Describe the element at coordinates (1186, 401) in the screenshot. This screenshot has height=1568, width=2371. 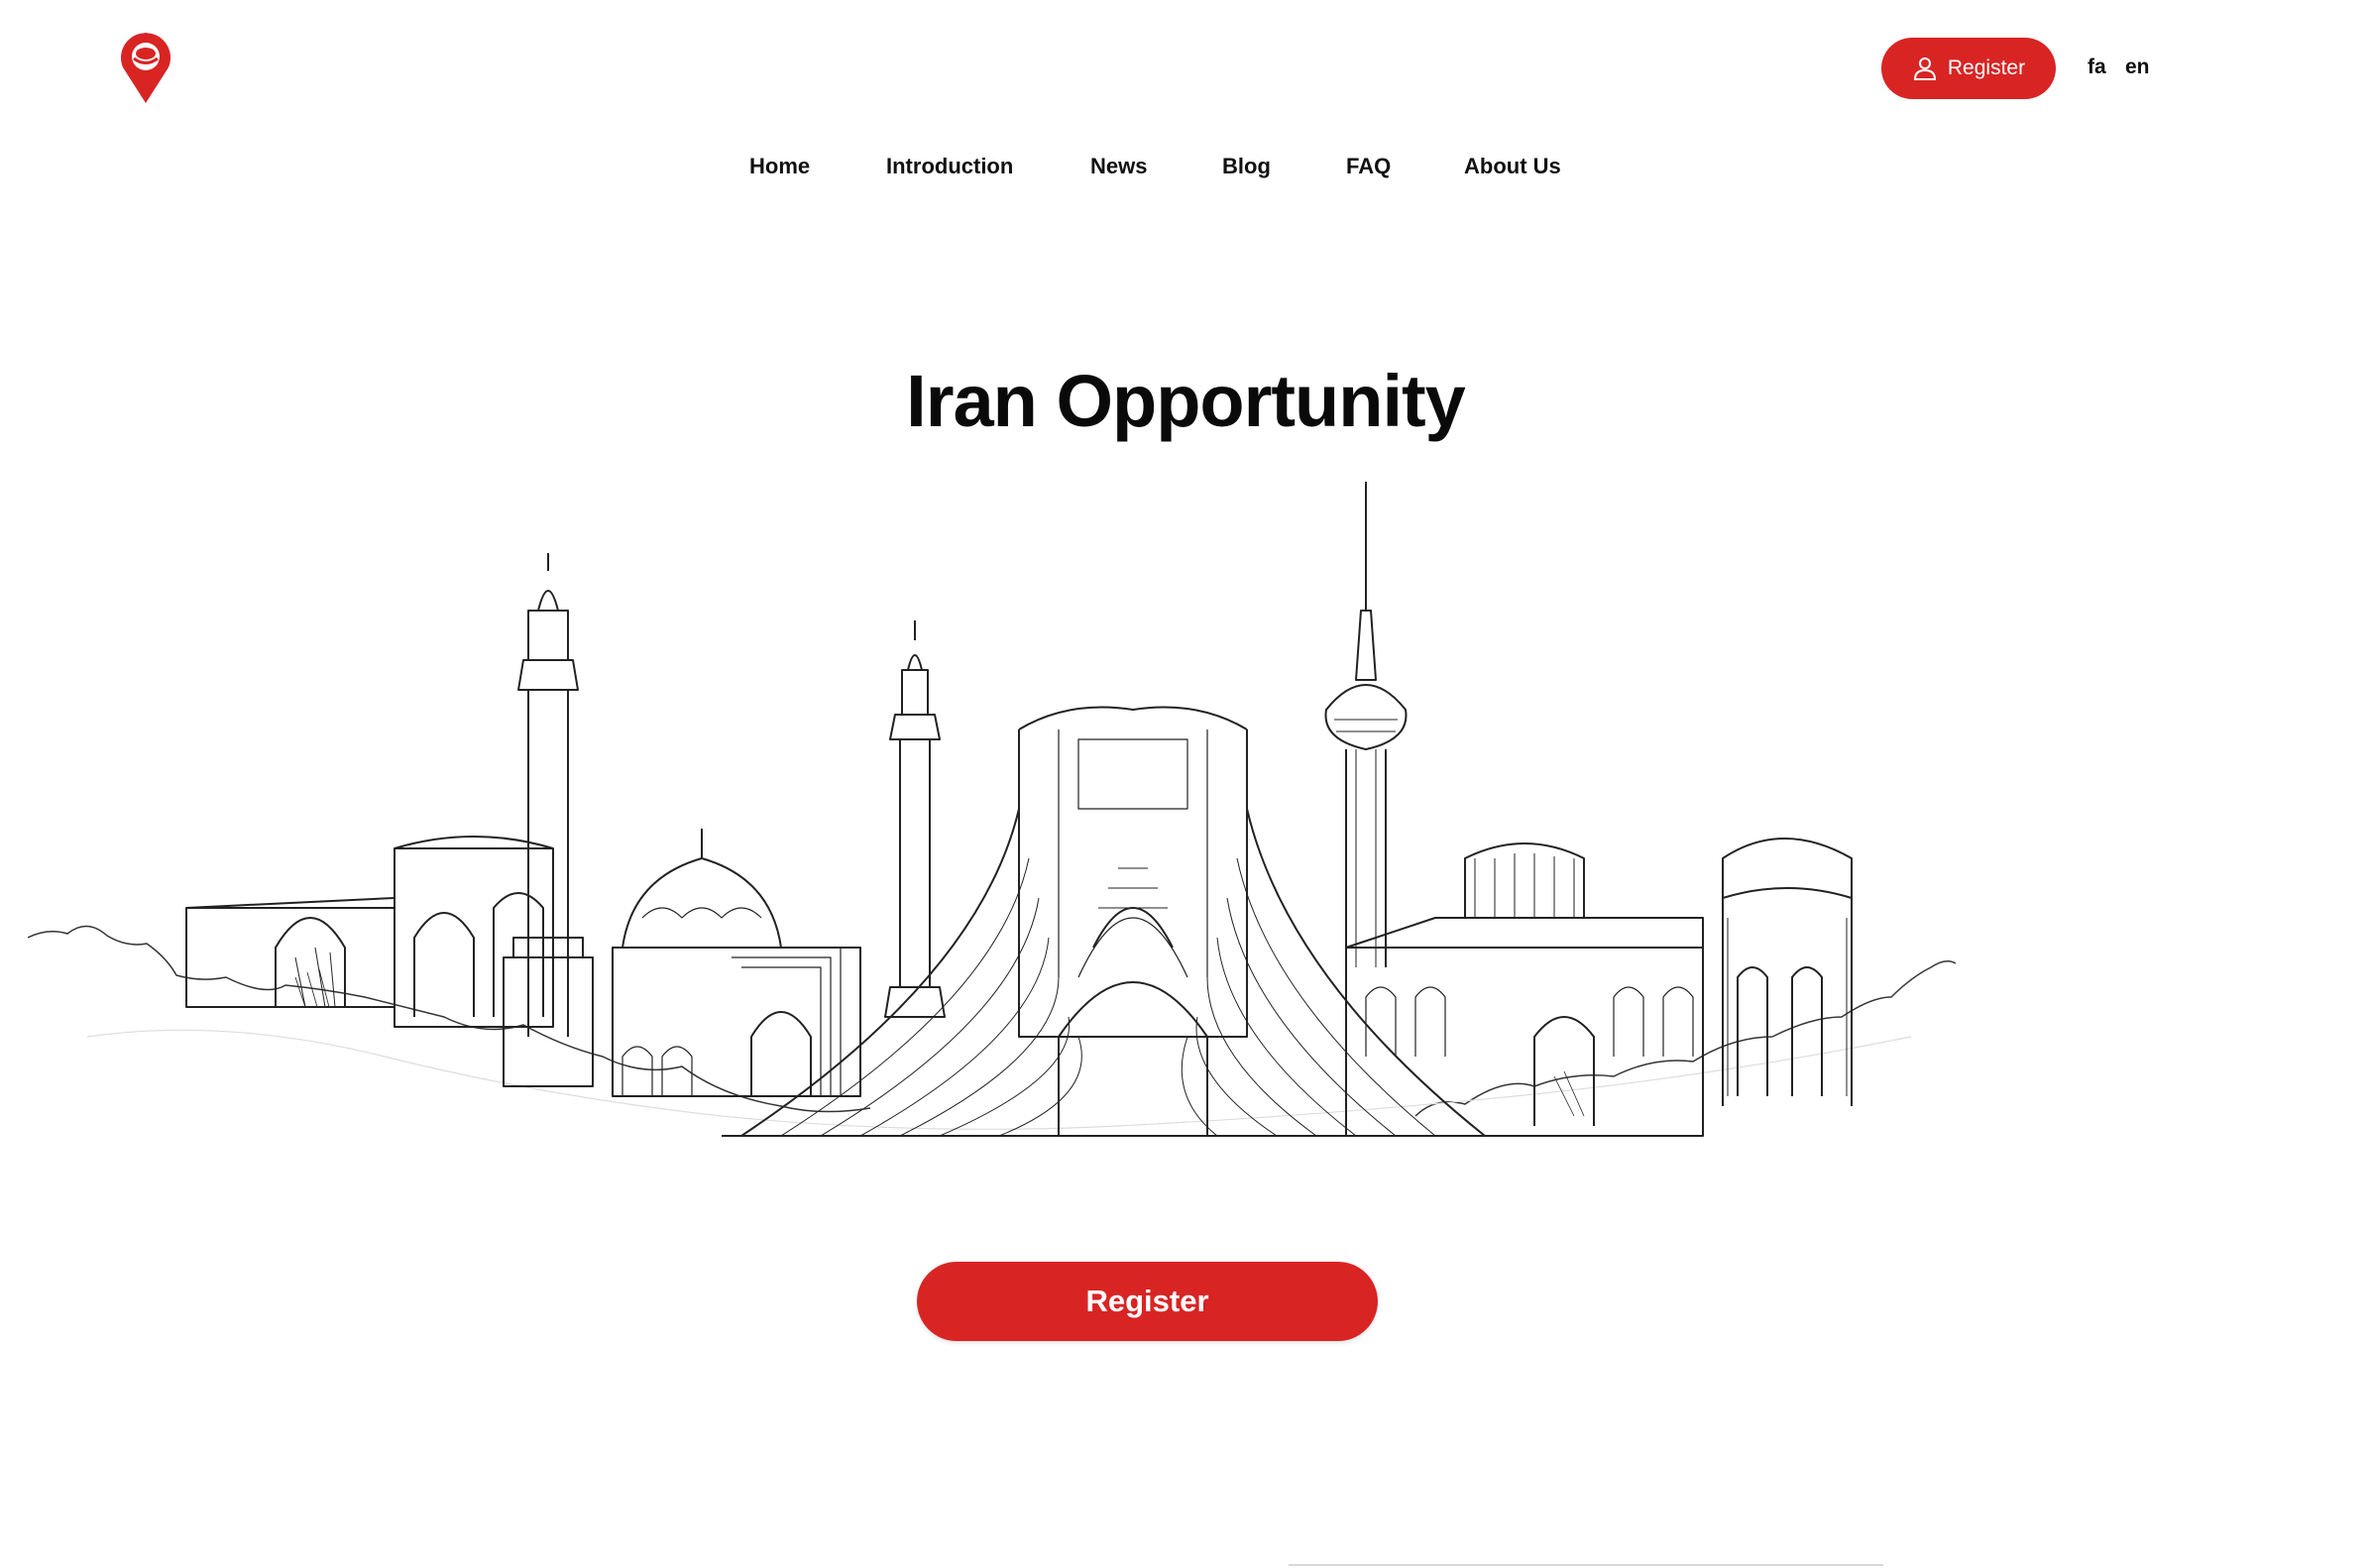
I see `hero-title: Iran Opportunity` at that location.